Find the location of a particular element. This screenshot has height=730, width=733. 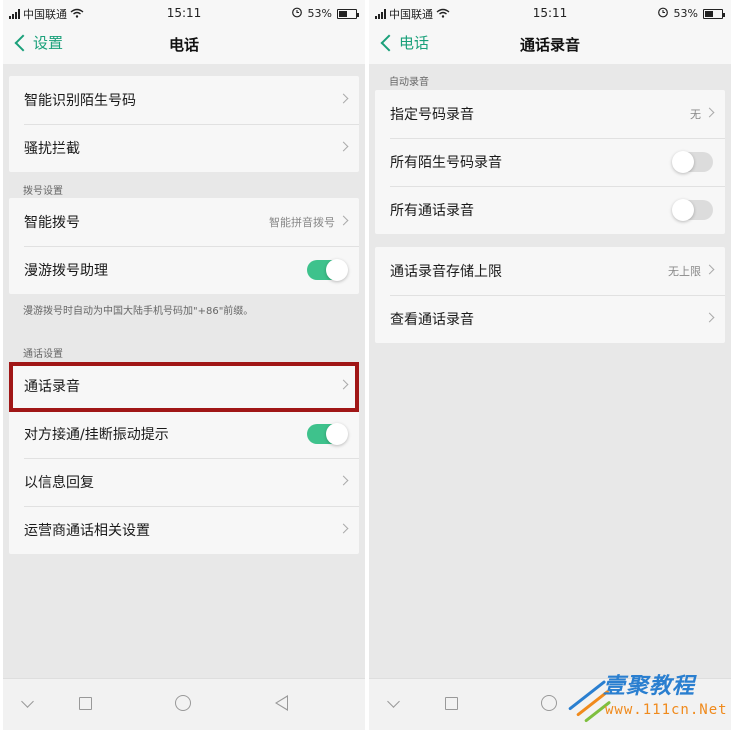

list-item-label: 以信息回复 is located at coordinates (59, 483).